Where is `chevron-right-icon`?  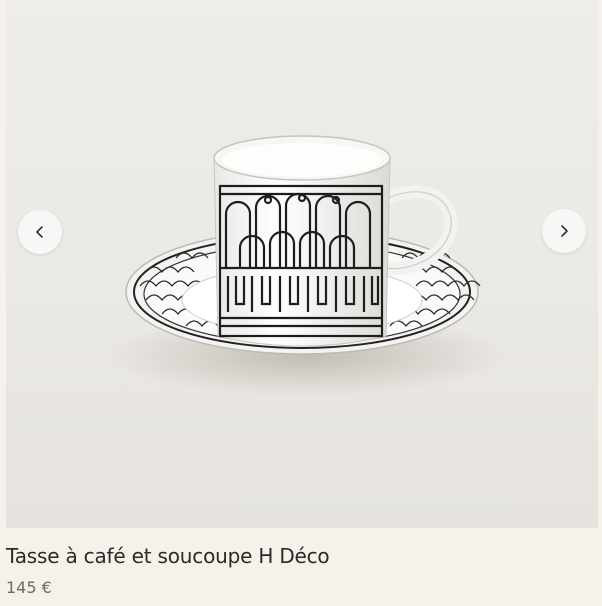
chevron-right-icon is located at coordinates (564, 231).